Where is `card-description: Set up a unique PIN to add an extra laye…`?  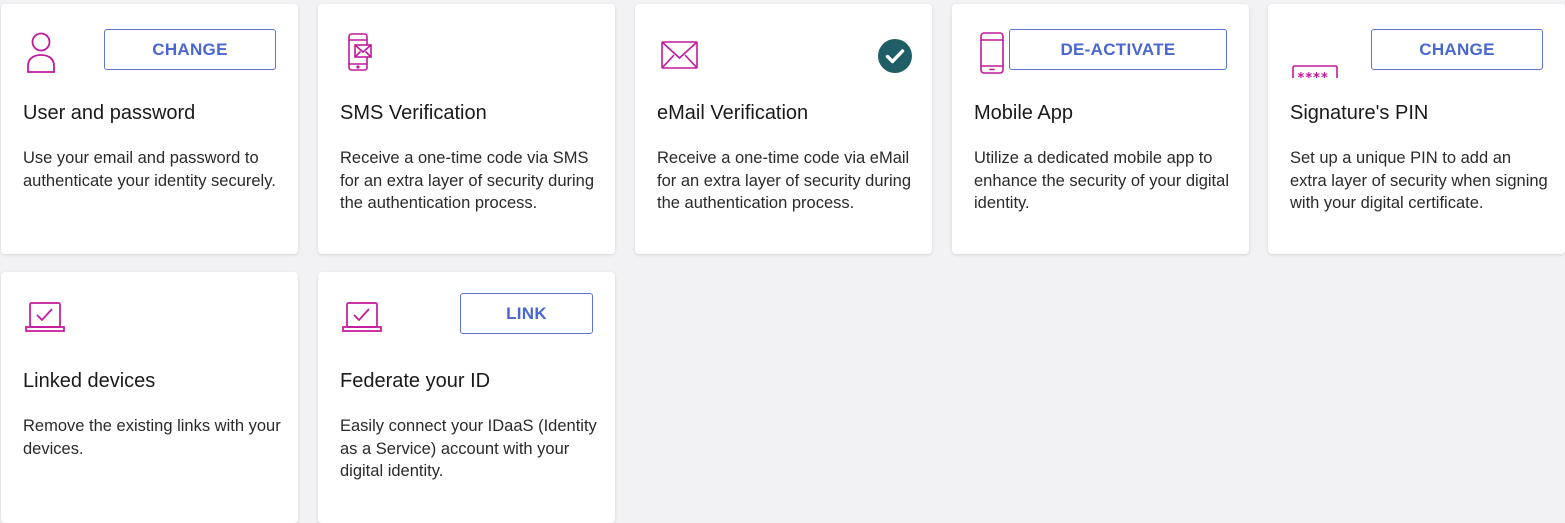 card-description: Set up a unique PIN to add an extra laye… is located at coordinates (1419, 180).